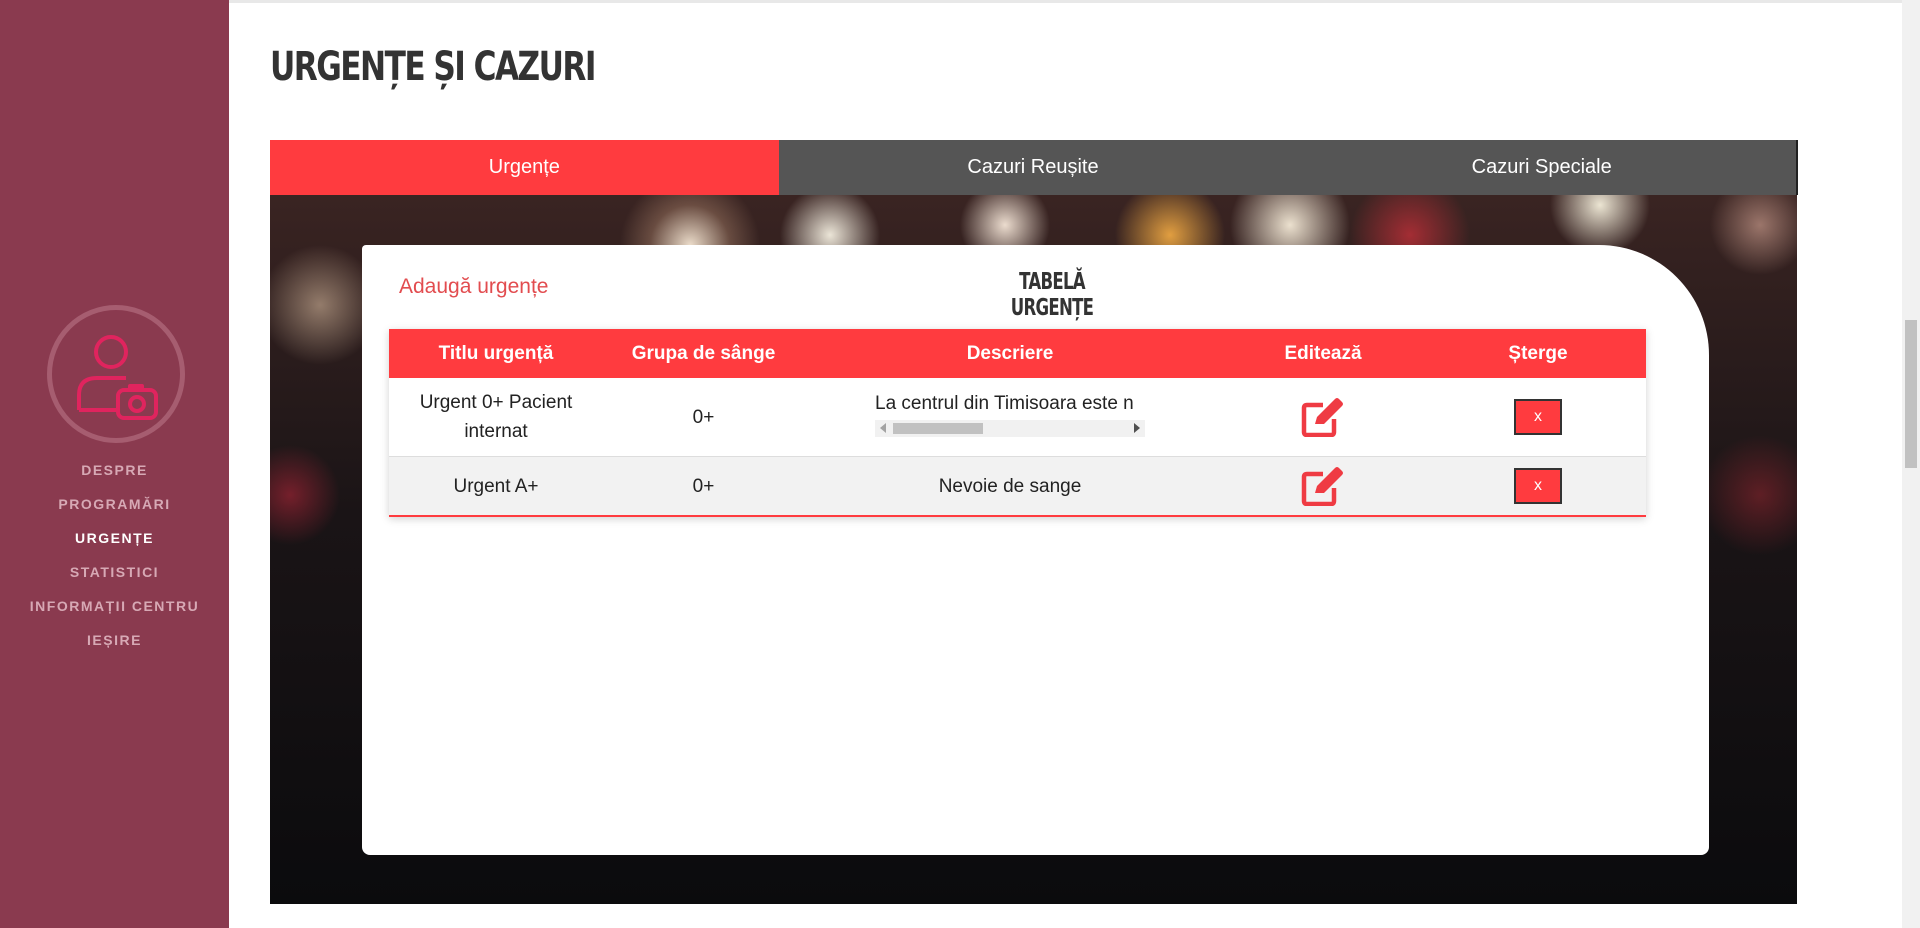 This screenshot has height=928, width=1920. What do you see at coordinates (1074, 1) in the screenshot?
I see `top-divider` at bounding box center [1074, 1].